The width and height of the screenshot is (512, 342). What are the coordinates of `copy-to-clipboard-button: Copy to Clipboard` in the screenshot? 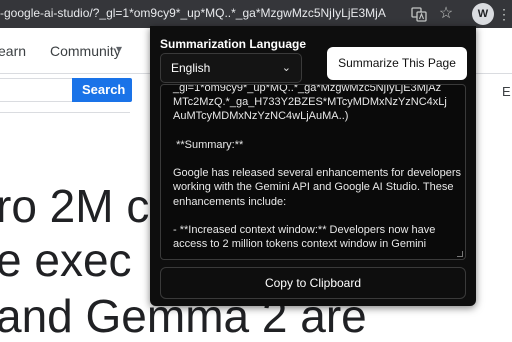 It's located at (313, 283).